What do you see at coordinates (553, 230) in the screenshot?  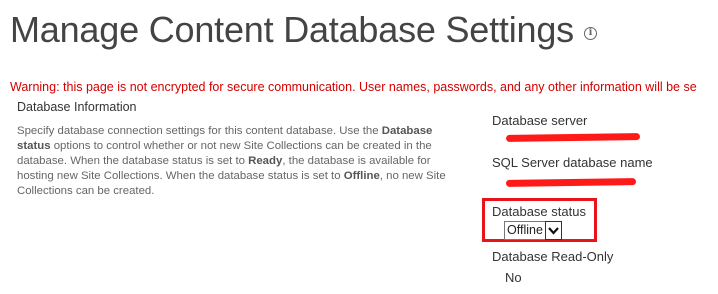 I see `chevron-down-icon` at bounding box center [553, 230].